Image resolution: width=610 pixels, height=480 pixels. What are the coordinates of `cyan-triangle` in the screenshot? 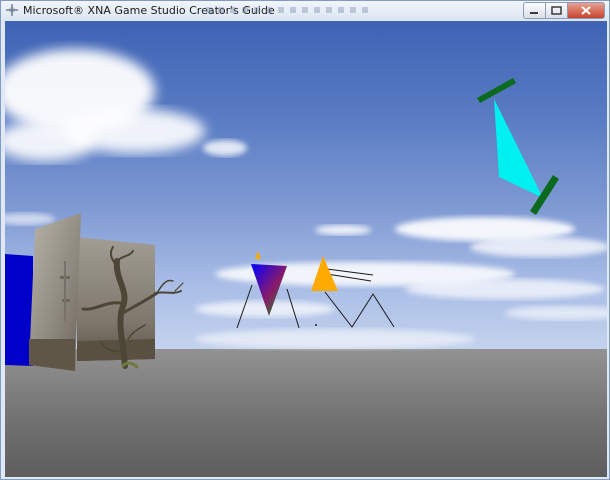 It's located at (518, 148).